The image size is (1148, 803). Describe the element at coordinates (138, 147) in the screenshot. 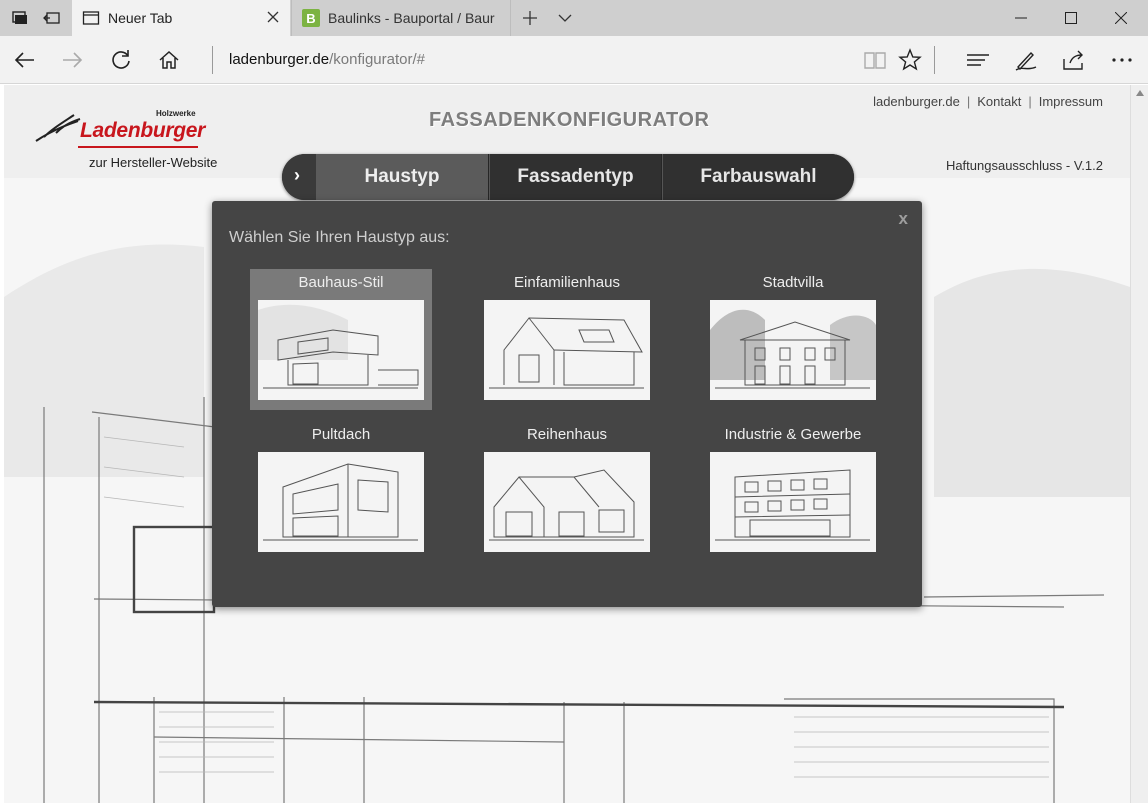

I see `logo-underline` at that location.